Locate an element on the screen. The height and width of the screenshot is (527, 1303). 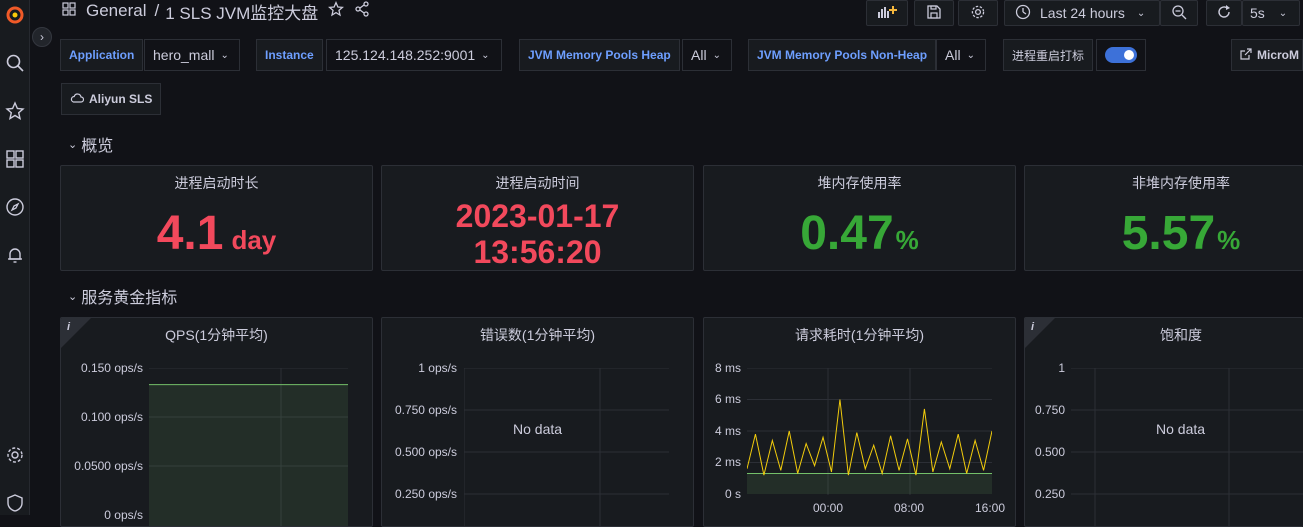
panel-title: QPS(1分钟平均) is located at coordinates (216, 335).